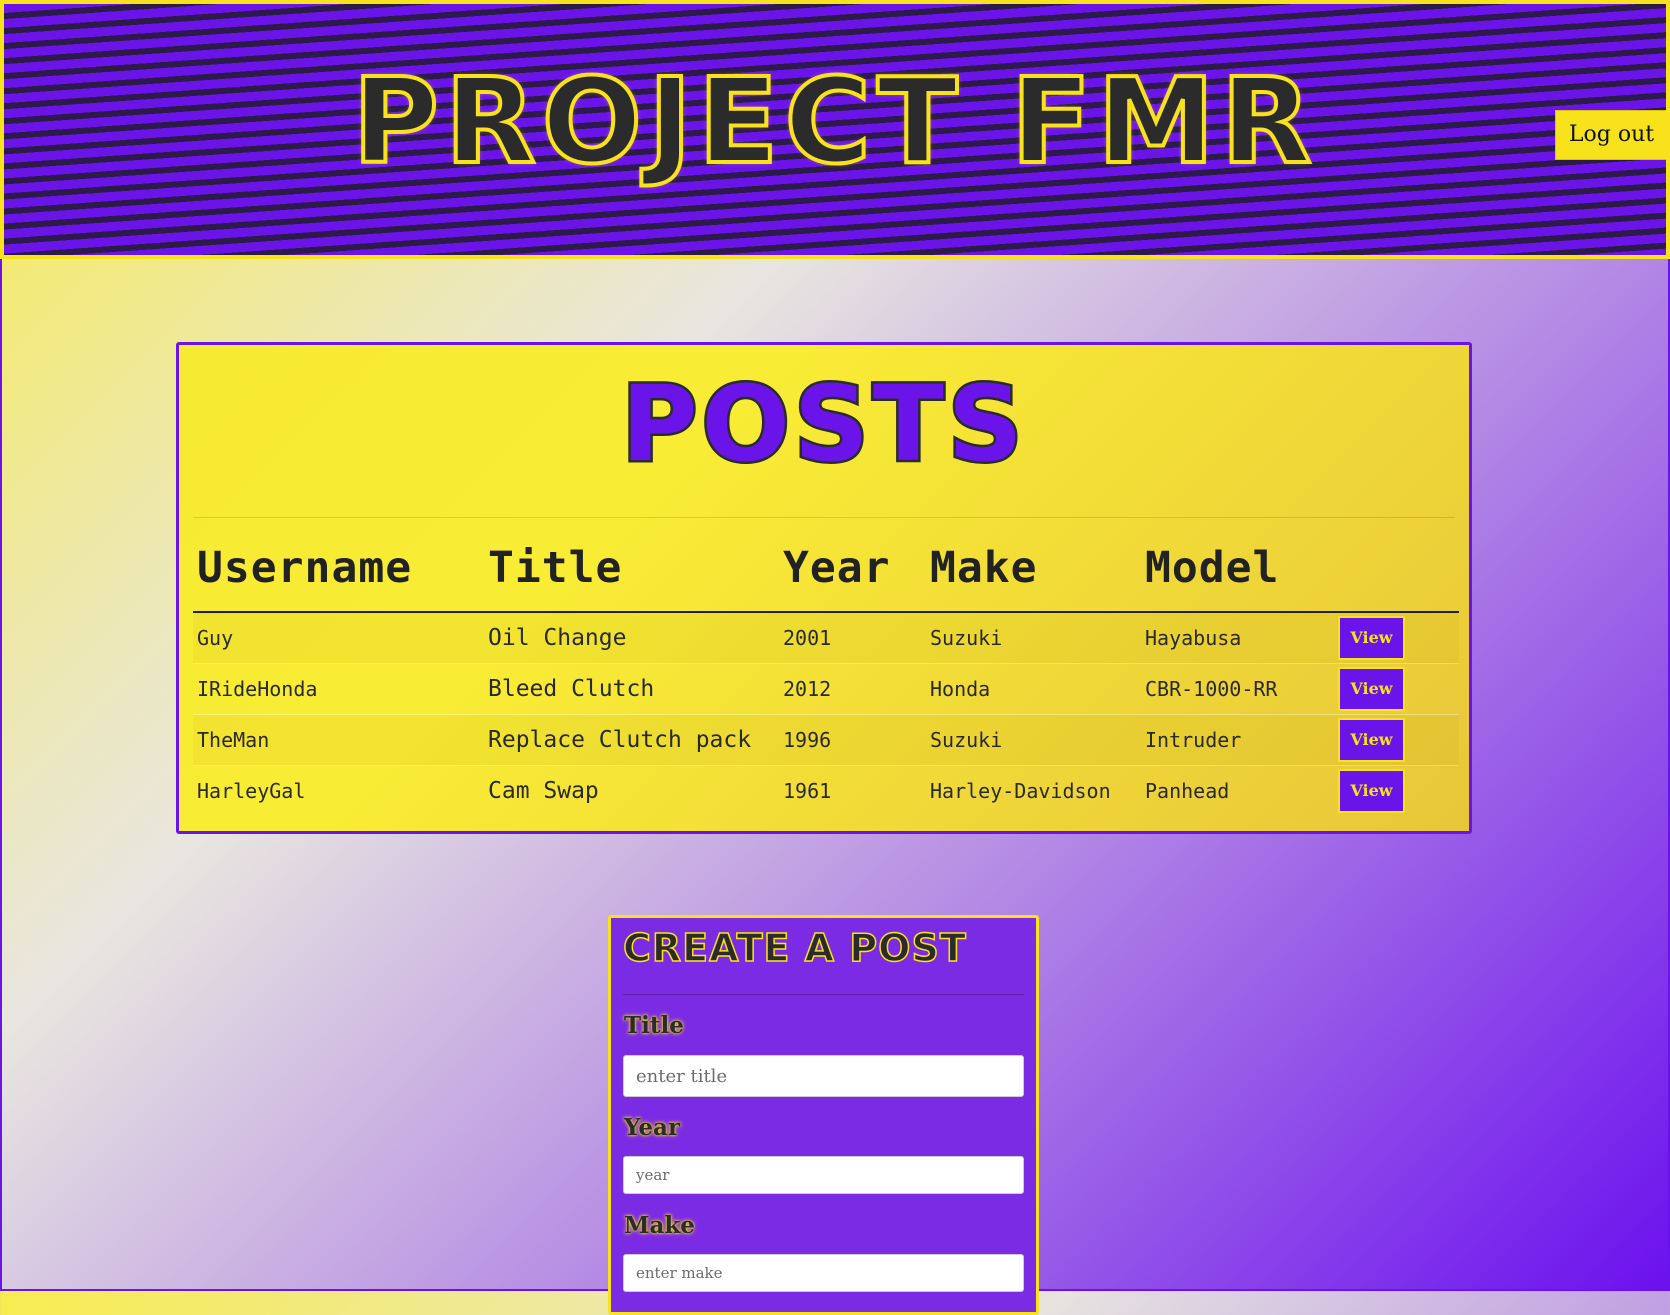 Image resolution: width=1670 pixels, height=1315 pixels. What do you see at coordinates (852, 569) in the screenshot?
I see `column-header-year: Year` at bounding box center [852, 569].